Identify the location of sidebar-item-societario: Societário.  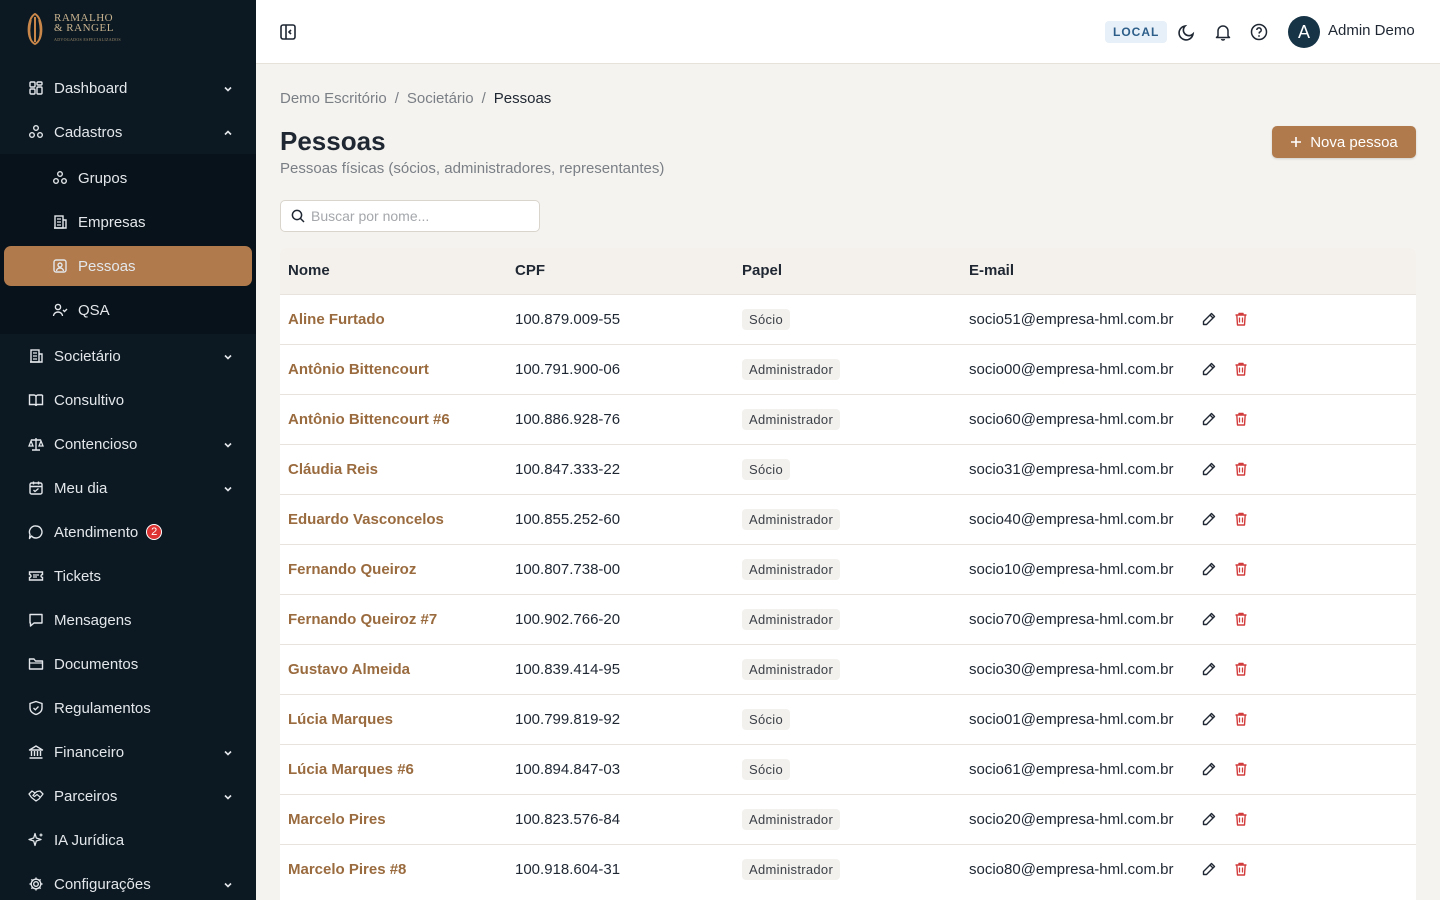
(128, 356).